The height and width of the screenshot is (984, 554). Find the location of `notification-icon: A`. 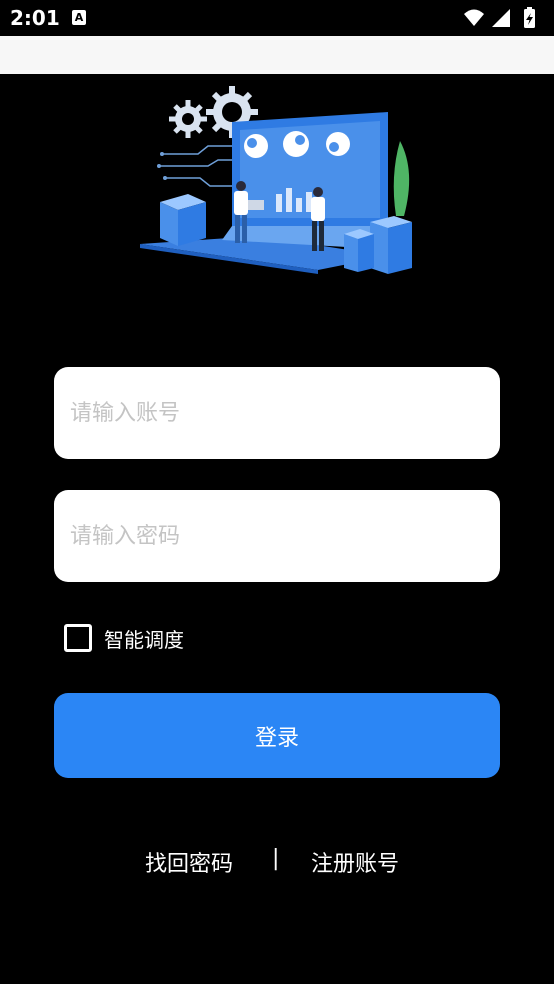

notification-icon: A is located at coordinates (79, 17).